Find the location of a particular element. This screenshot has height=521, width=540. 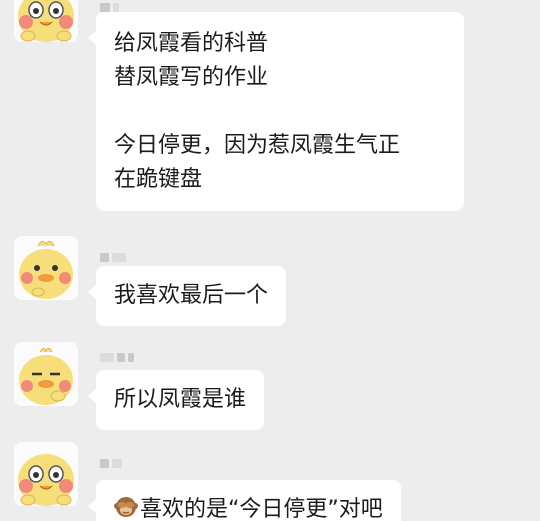

message-bubble: 所以凤霞是谁 is located at coordinates (176, 400).